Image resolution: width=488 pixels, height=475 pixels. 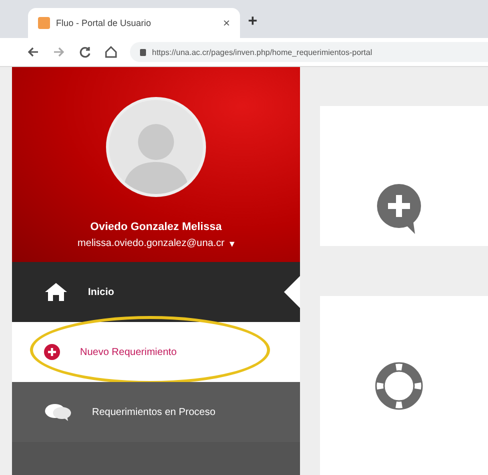 I want to click on back-icon, so click(x=33, y=52).